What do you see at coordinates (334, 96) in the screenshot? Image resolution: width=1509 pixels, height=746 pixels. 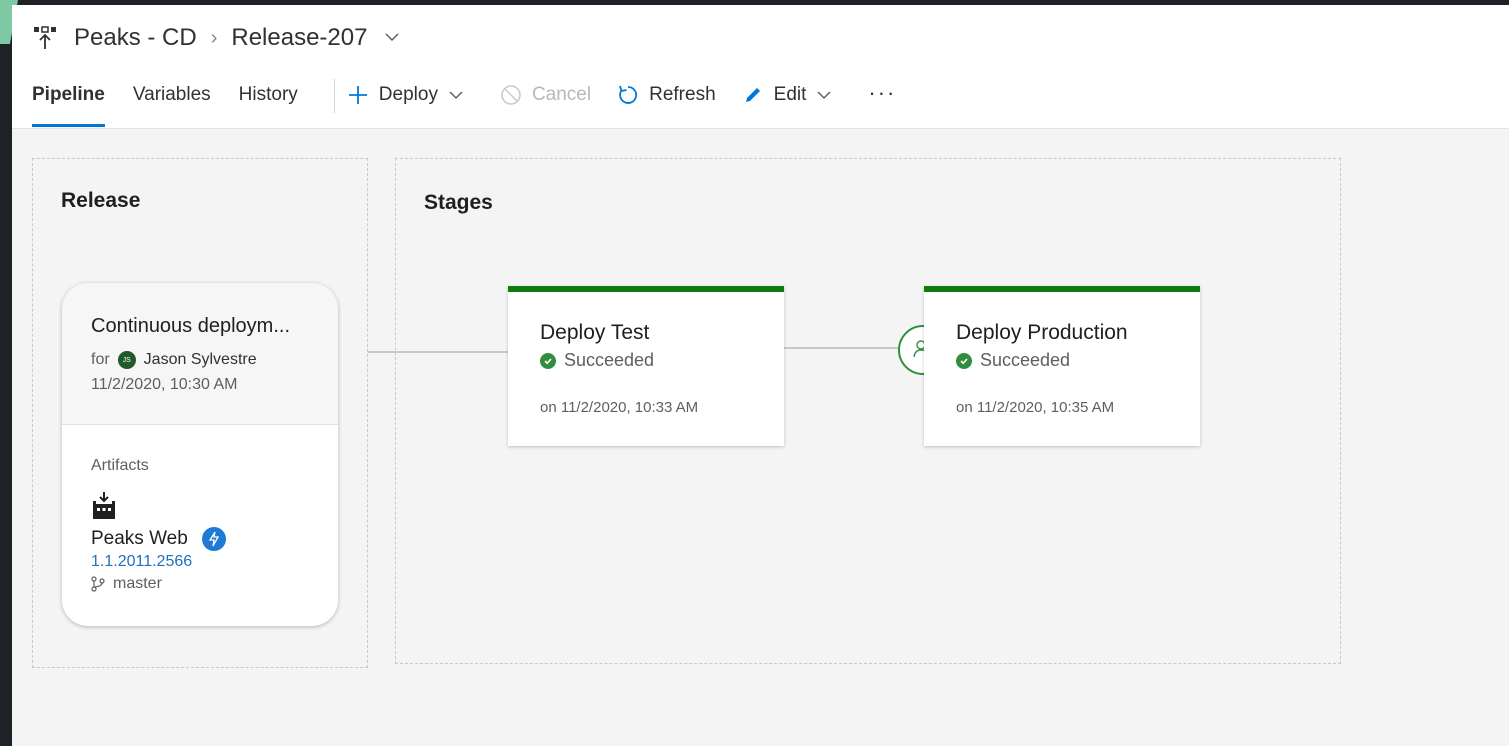 I see `toolbar-divider` at bounding box center [334, 96].